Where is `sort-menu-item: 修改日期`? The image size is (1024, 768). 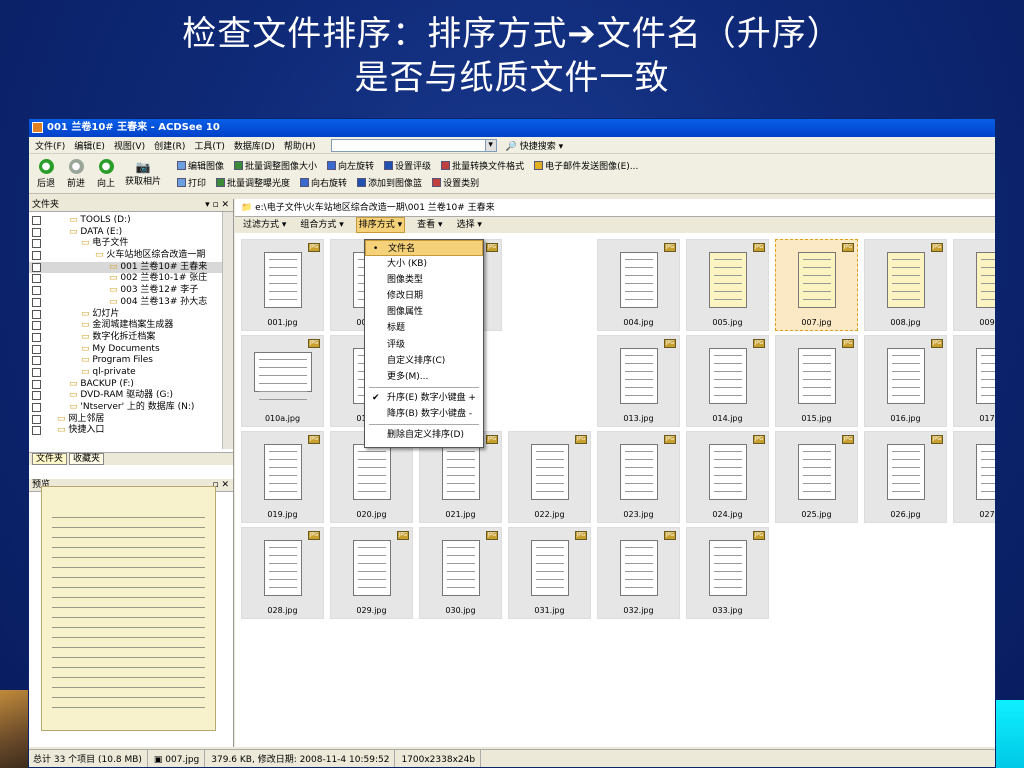 sort-menu-item: 修改日期 is located at coordinates (424, 296).